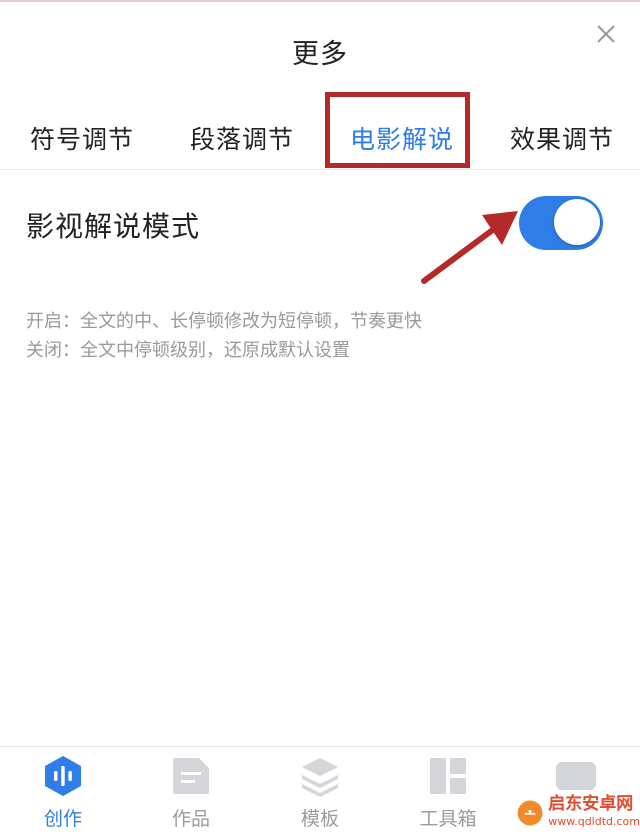 This screenshot has width=640, height=836. What do you see at coordinates (530, 813) in the screenshot?
I see `watermark-logo-icon` at bounding box center [530, 813].